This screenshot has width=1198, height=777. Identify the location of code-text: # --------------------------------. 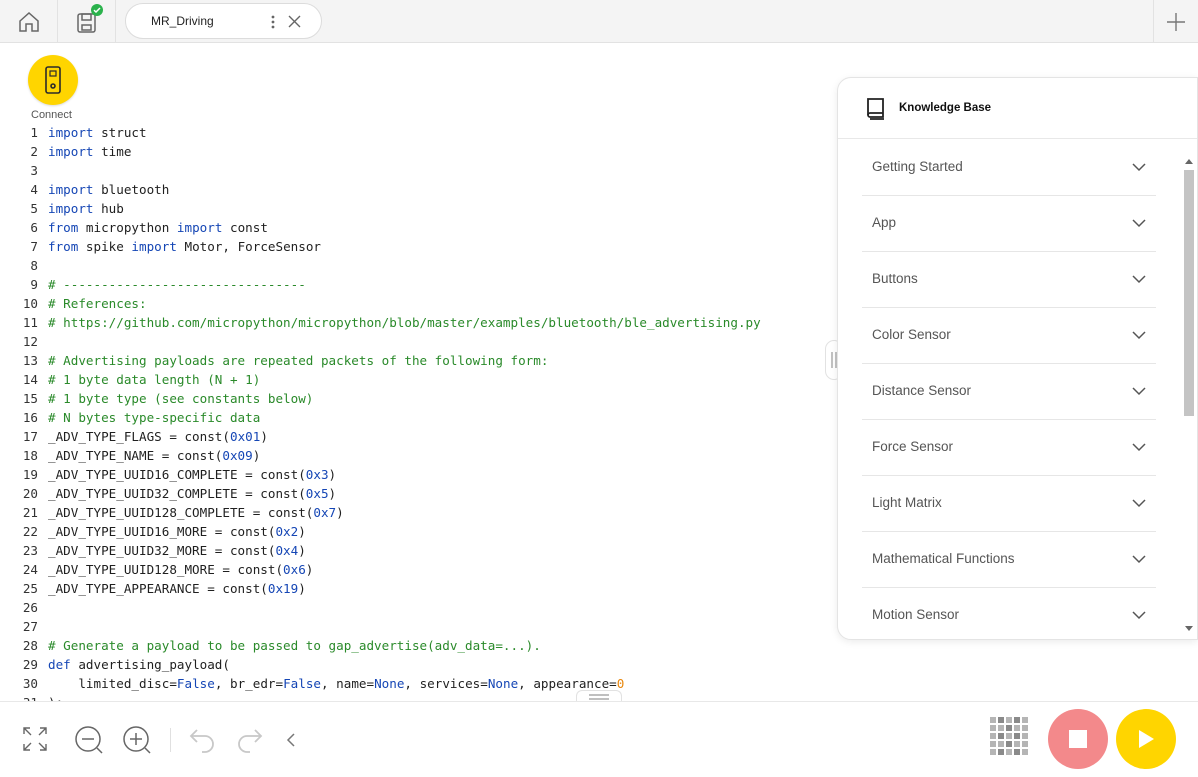
(177, 284).